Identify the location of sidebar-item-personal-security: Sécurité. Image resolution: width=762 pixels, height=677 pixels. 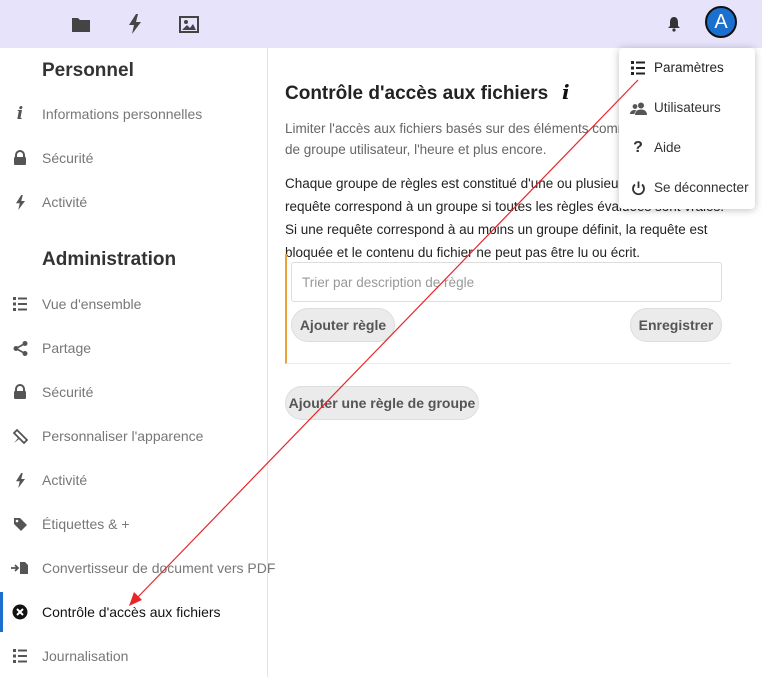
(133, 158).